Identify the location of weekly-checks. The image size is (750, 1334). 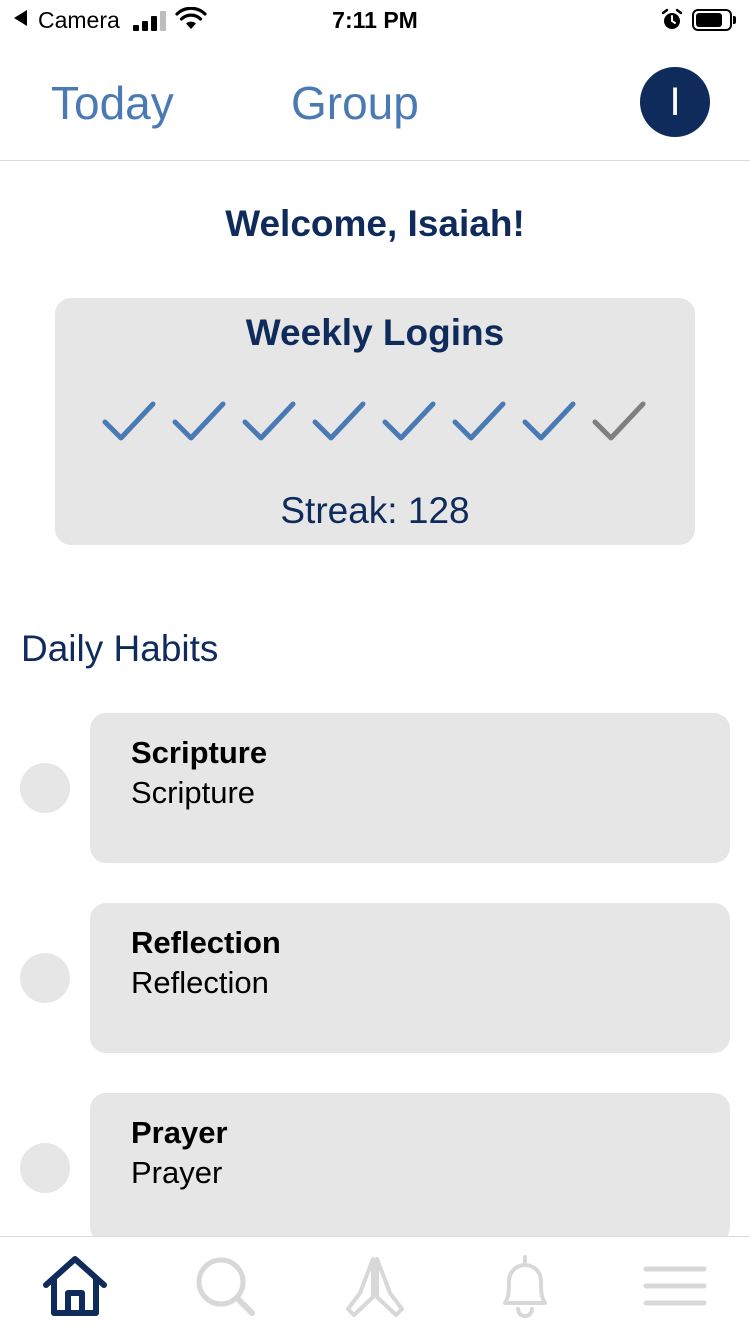
(381, 422).